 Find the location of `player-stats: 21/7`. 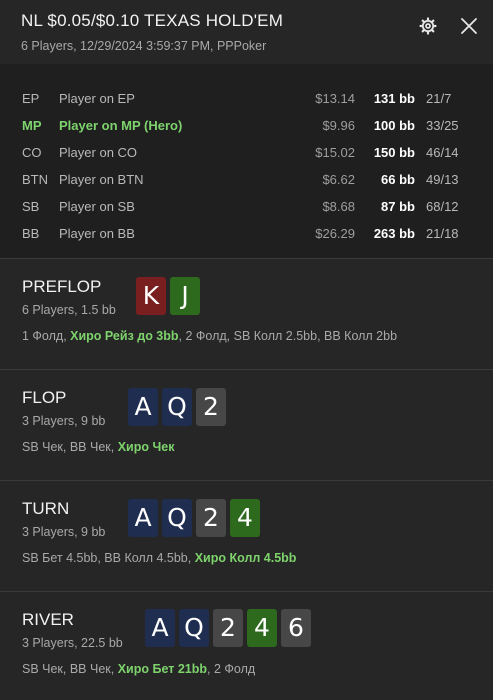

player-stats: 21/7 is located at coordinates (439, 98).